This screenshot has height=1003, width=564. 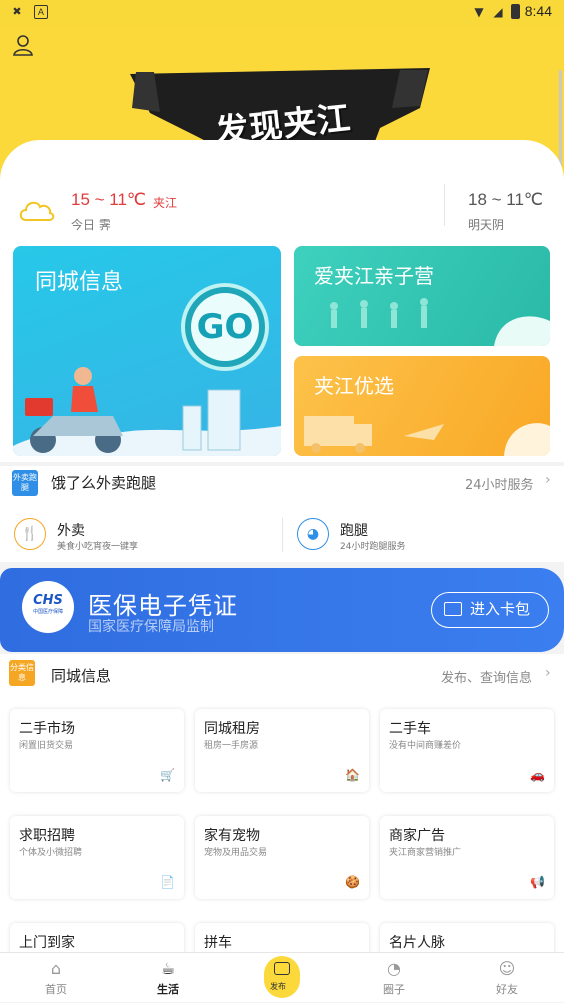 I want to click on classified-right-text: 发布、查询信息, so click(x=486, y=676).